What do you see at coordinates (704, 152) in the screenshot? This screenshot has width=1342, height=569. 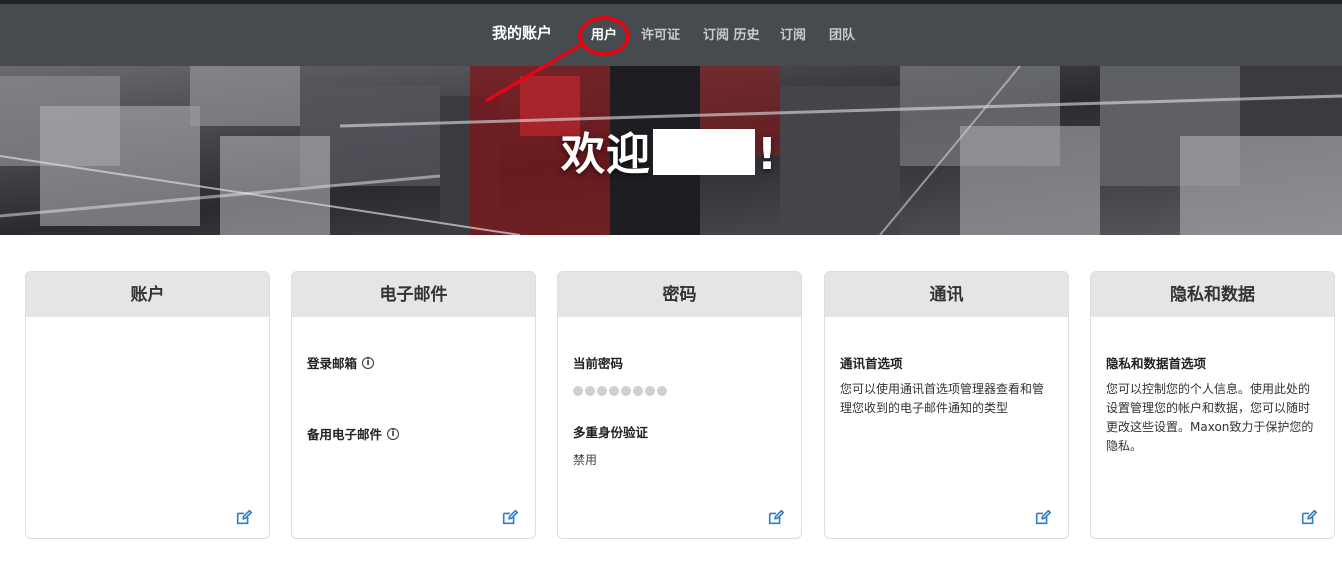 I see `redacted-username` at bounding box center [704, 152].